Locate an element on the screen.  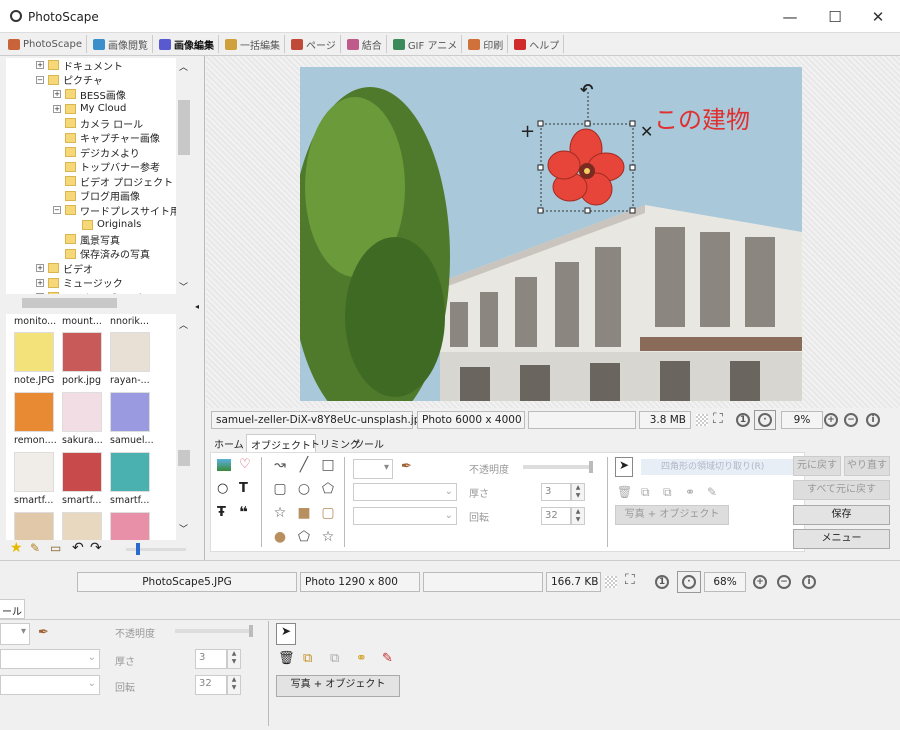
tree-item: 風景写真 is located at coordinates (86, 239).